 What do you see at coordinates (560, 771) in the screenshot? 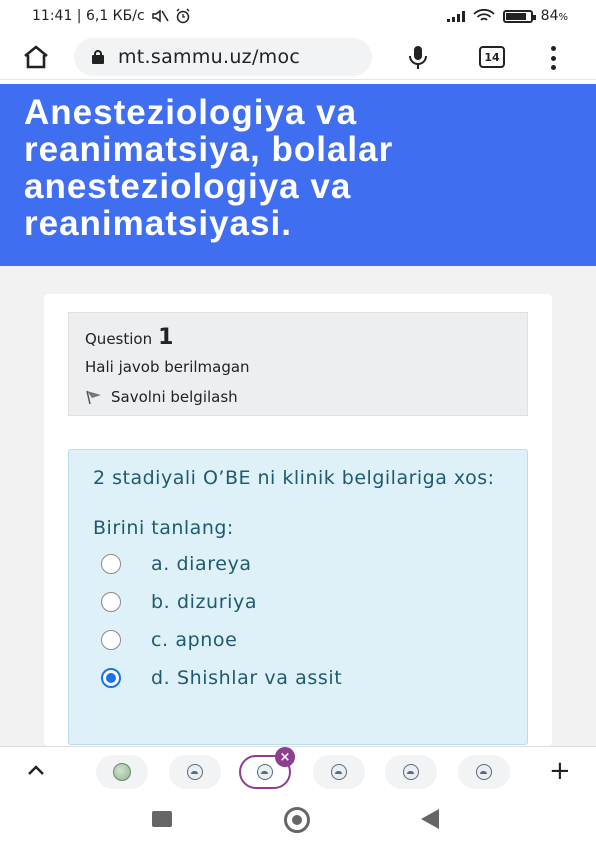
I see `plus-icon: +` at bounding box center [560, 771].